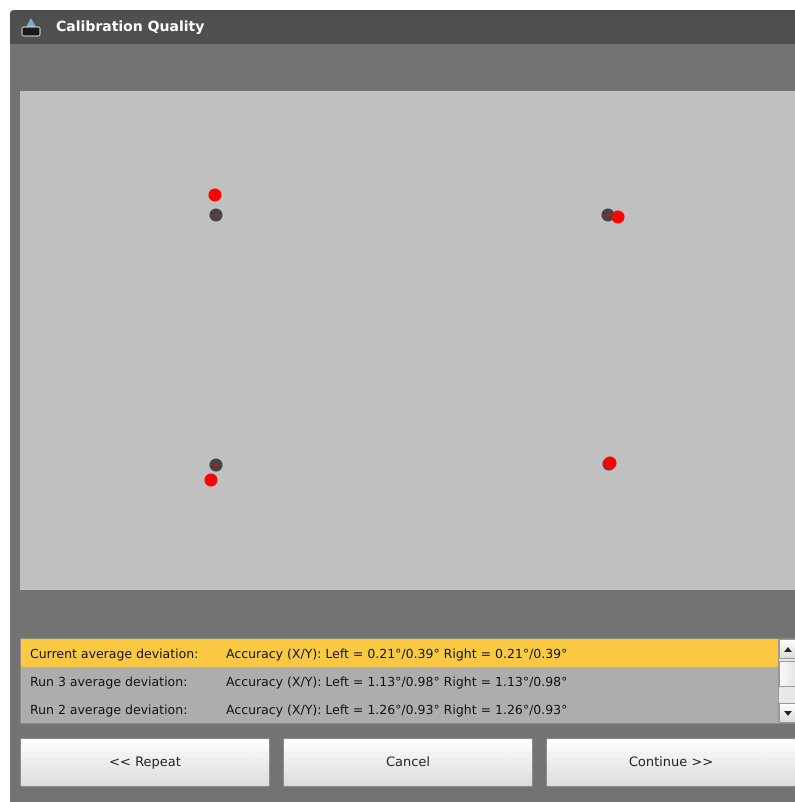  I want to click on app-logo-icon, so click(31, 27).